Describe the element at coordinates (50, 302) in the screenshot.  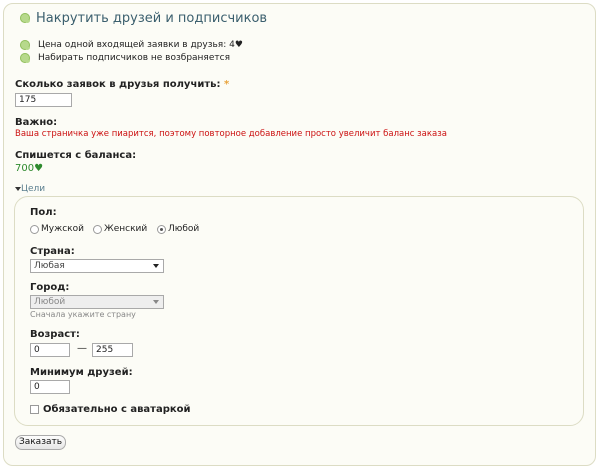
I see `city-select-value: Любой` at that location.